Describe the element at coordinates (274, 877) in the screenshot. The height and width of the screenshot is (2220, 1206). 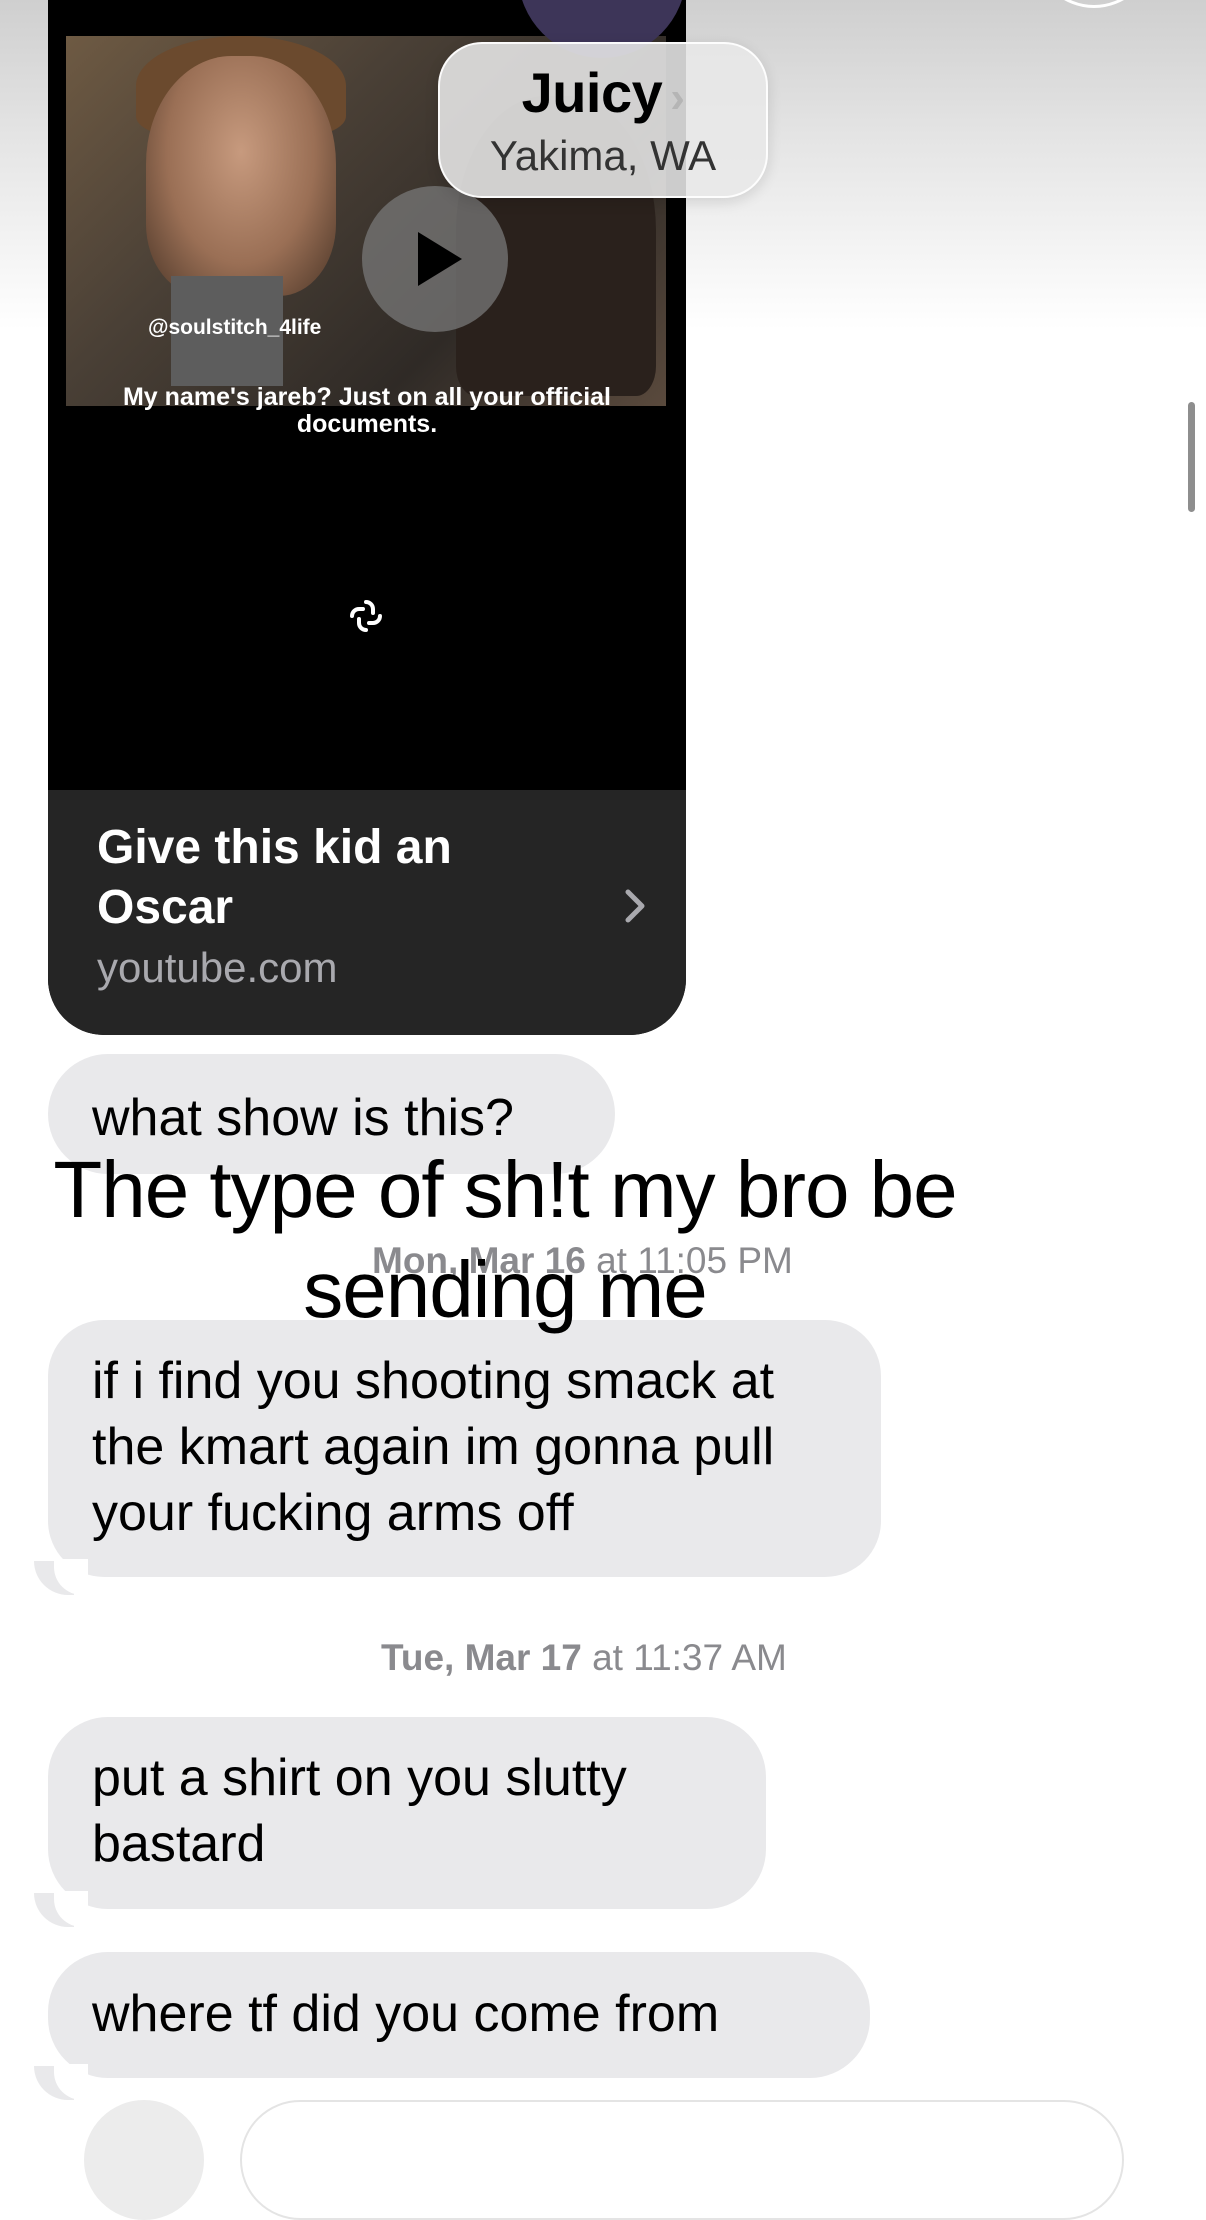
I see `link-title: Give this kid an Oscar` at that location.